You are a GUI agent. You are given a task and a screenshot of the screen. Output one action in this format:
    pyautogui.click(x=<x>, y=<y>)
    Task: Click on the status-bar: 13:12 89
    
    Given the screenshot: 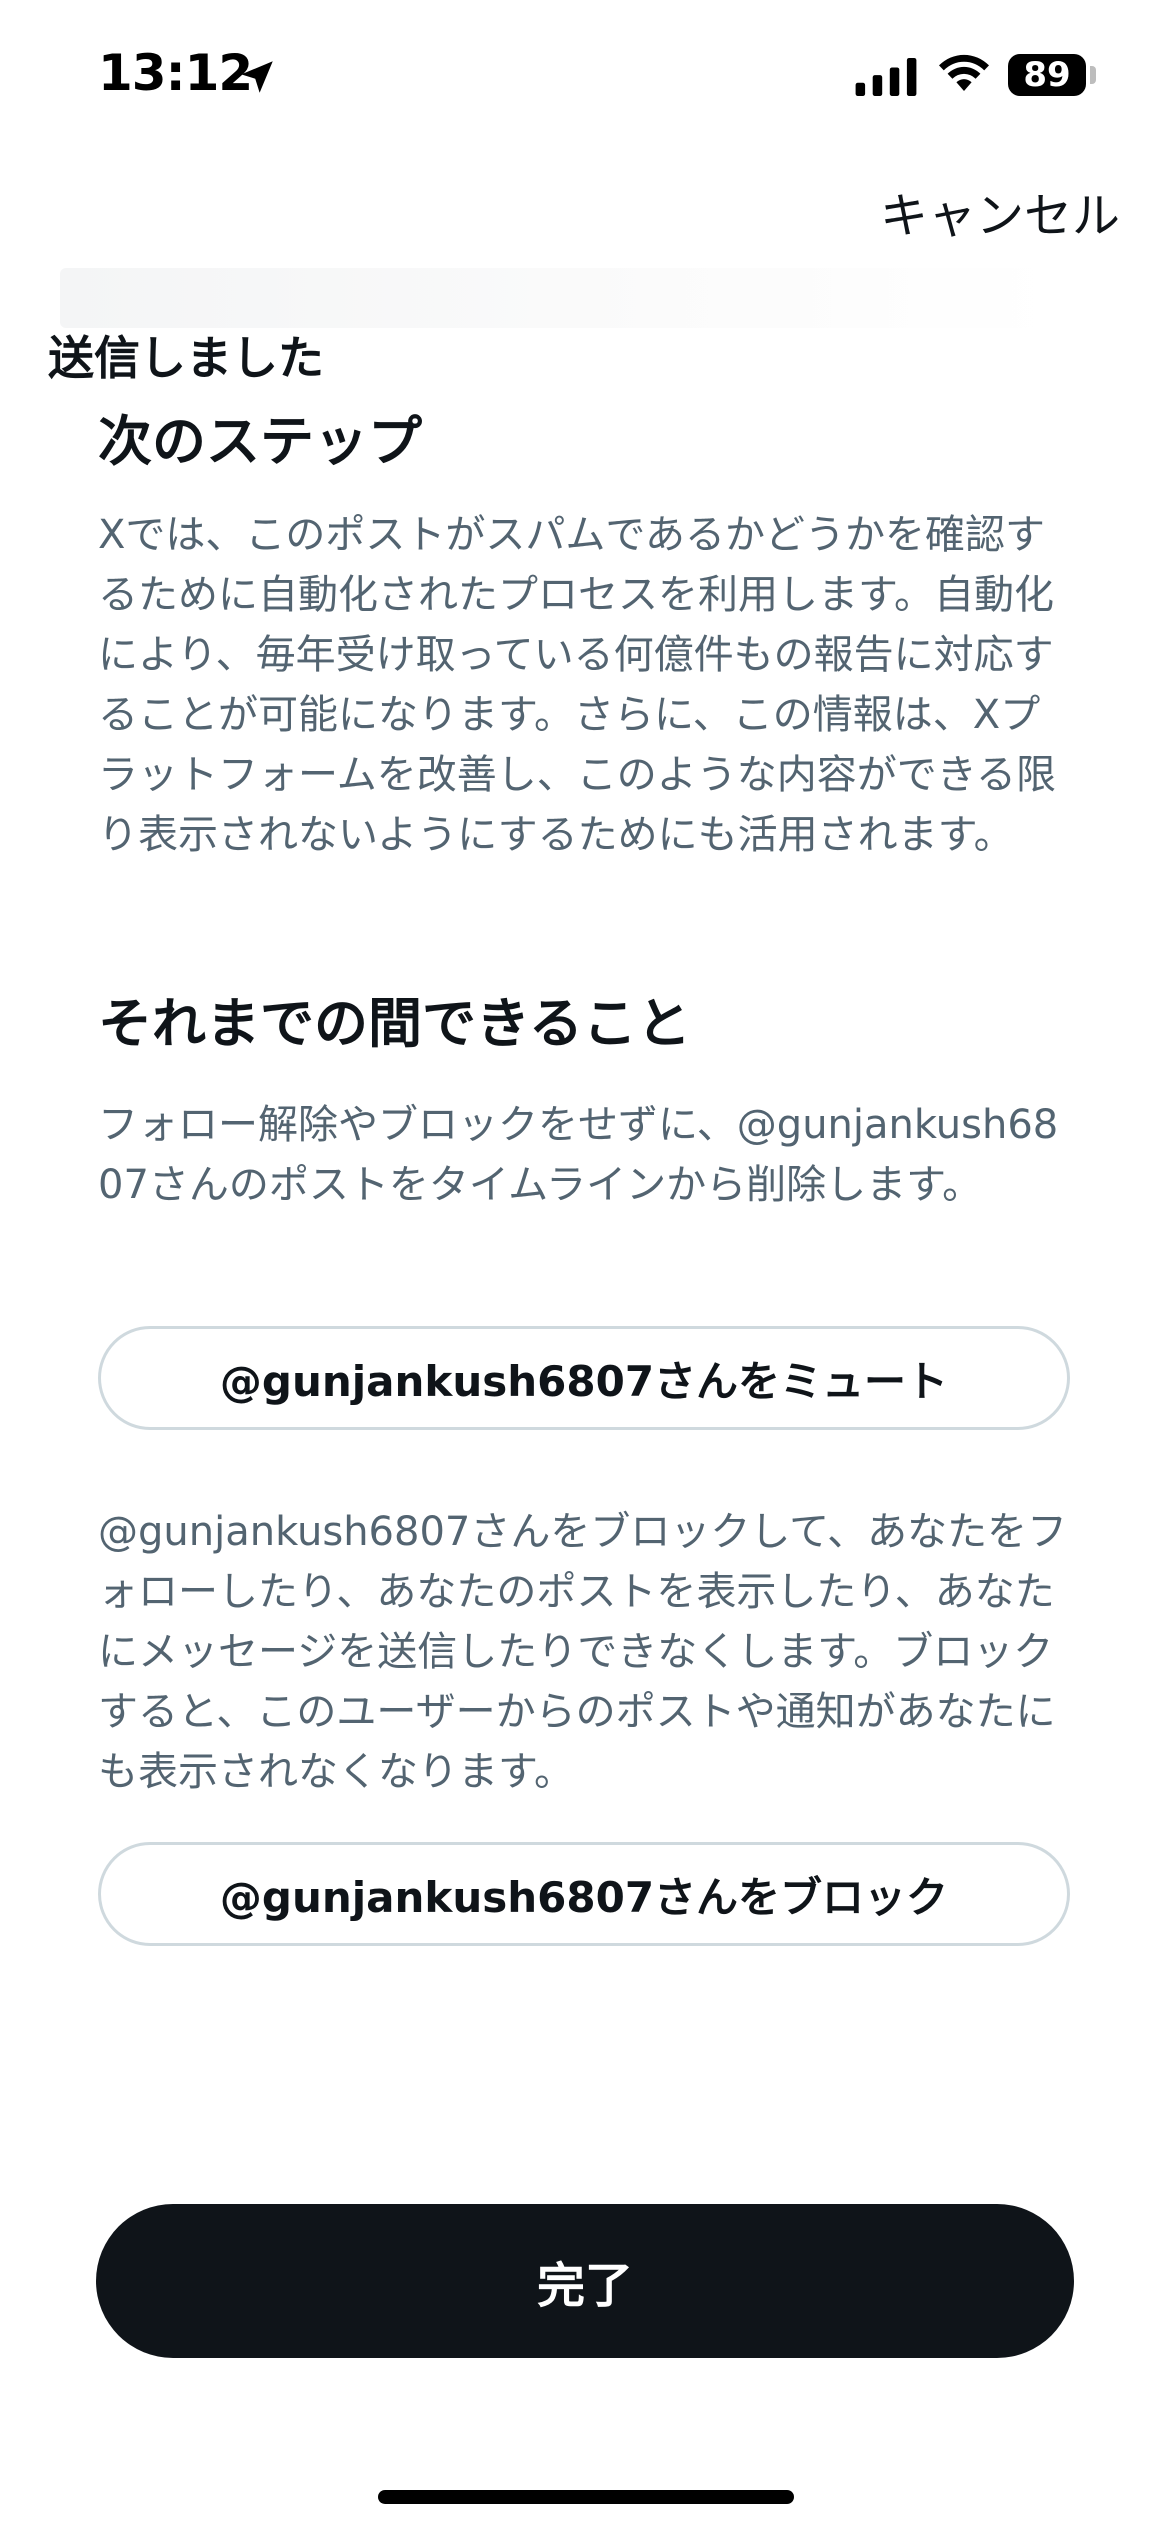 What is the action you would take?
    pyautogui.click(x=585, y=75)
    